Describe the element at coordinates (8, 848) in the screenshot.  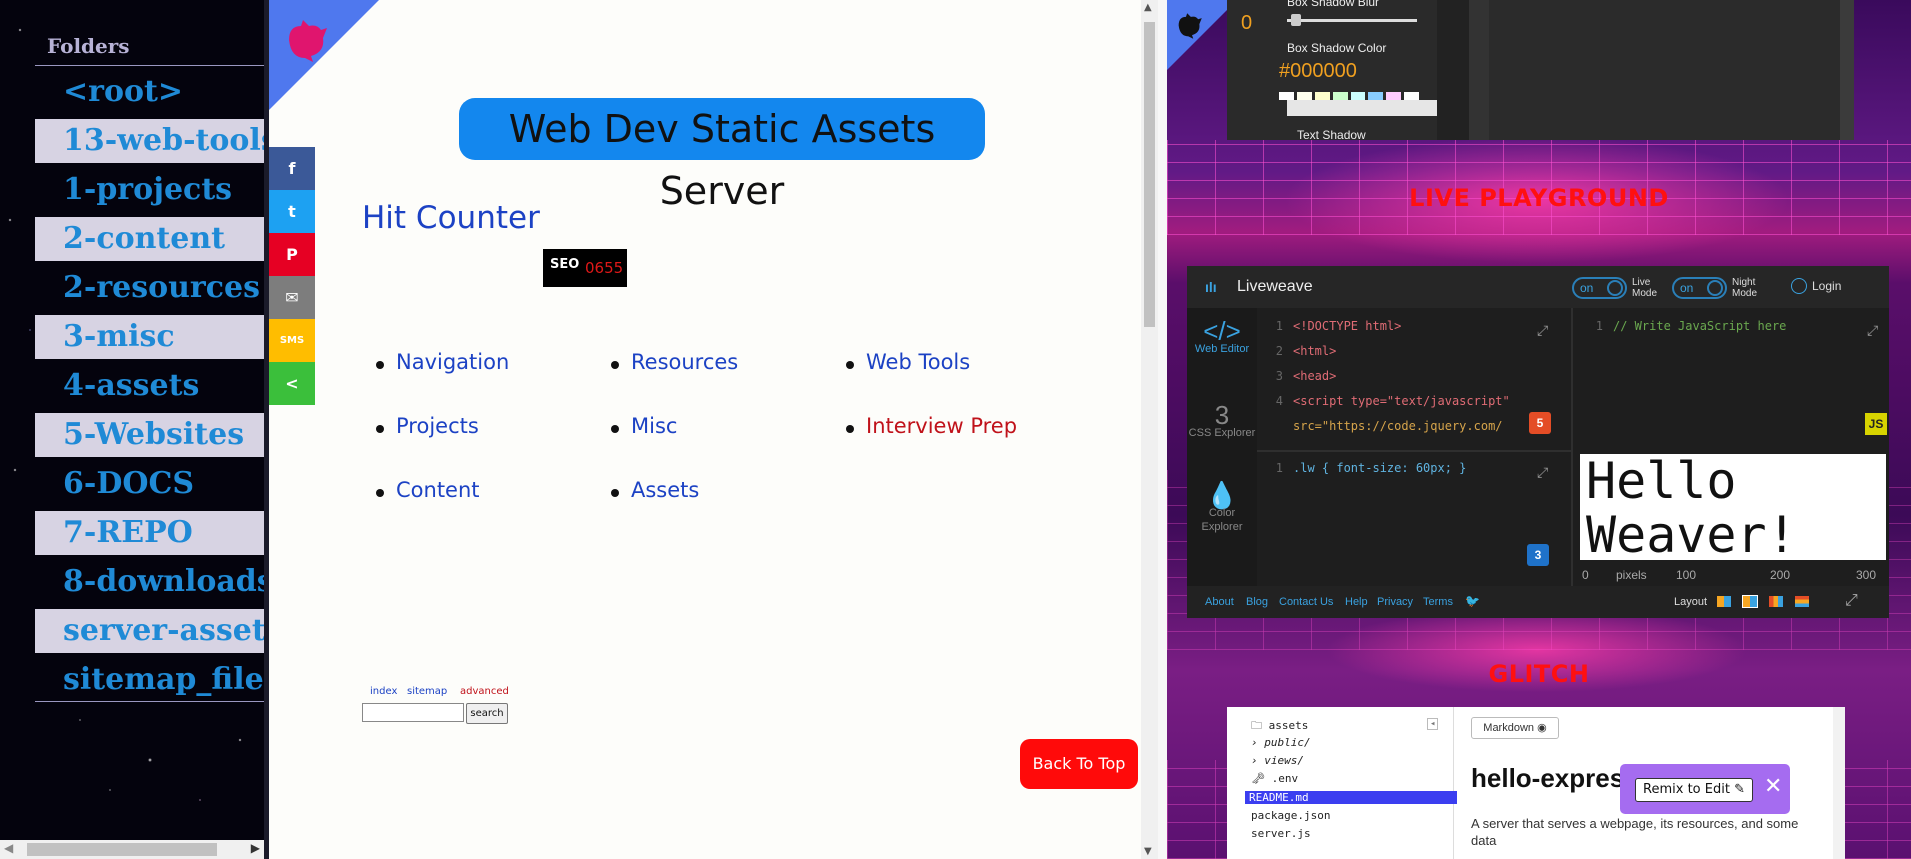
I see `scroll-left-icon: ◀` at that location.